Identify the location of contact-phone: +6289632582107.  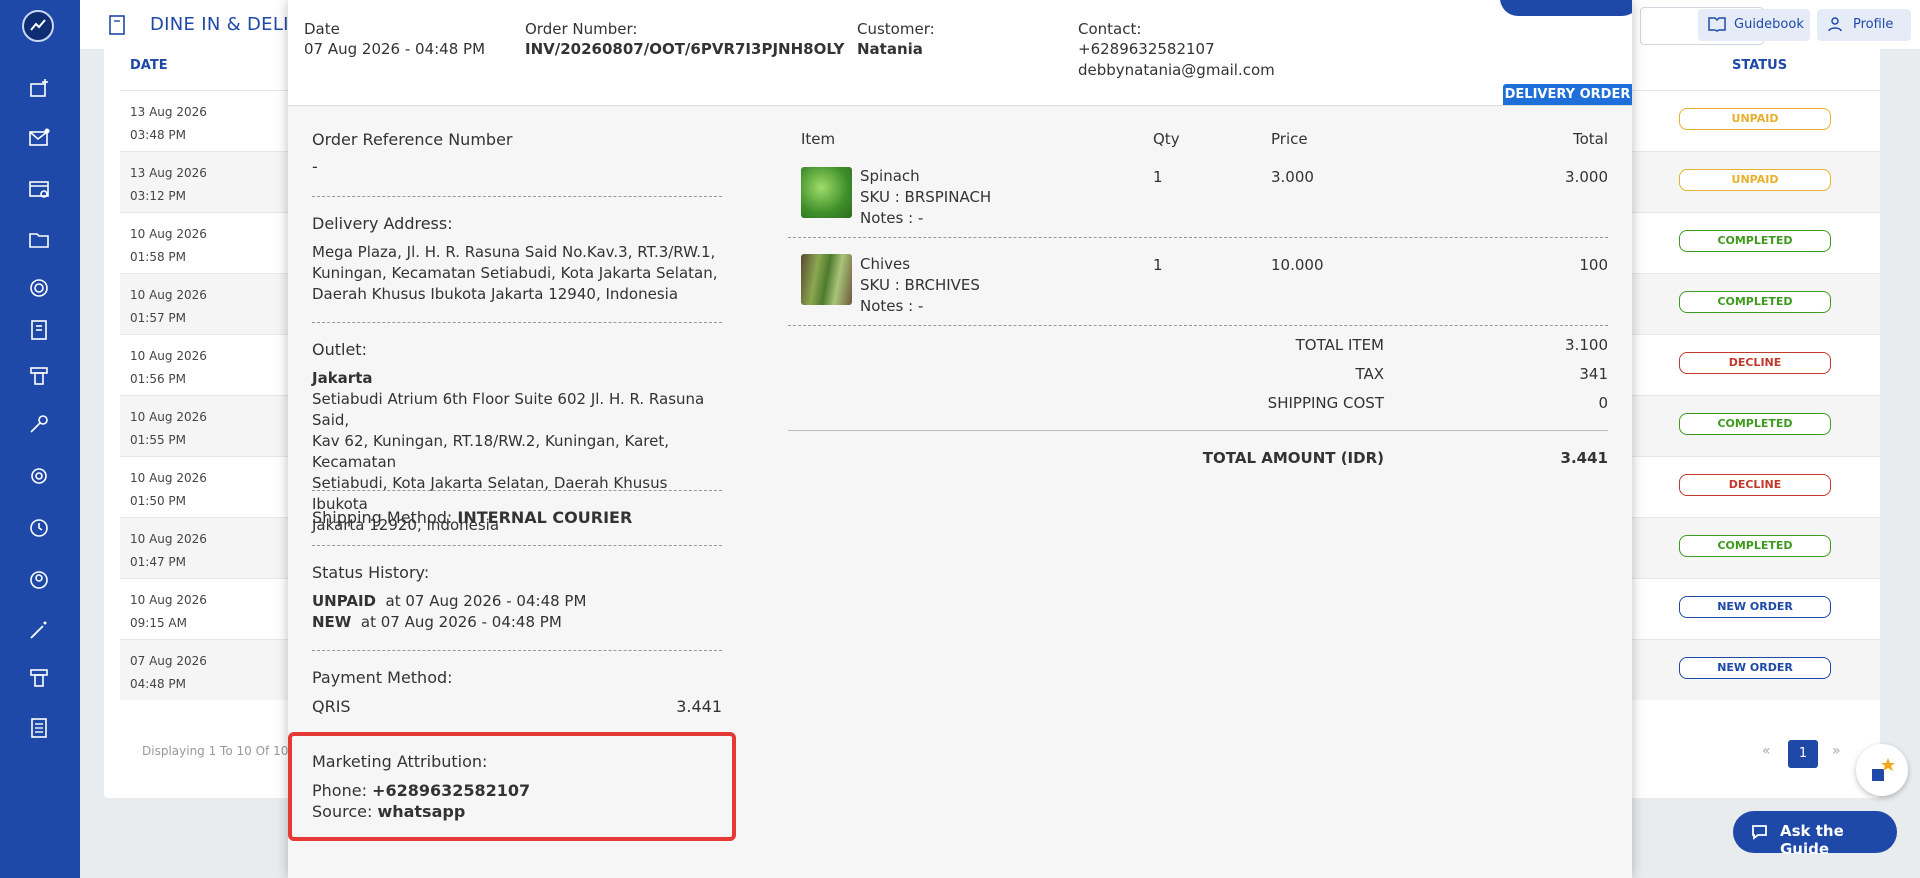
(1146, 49).